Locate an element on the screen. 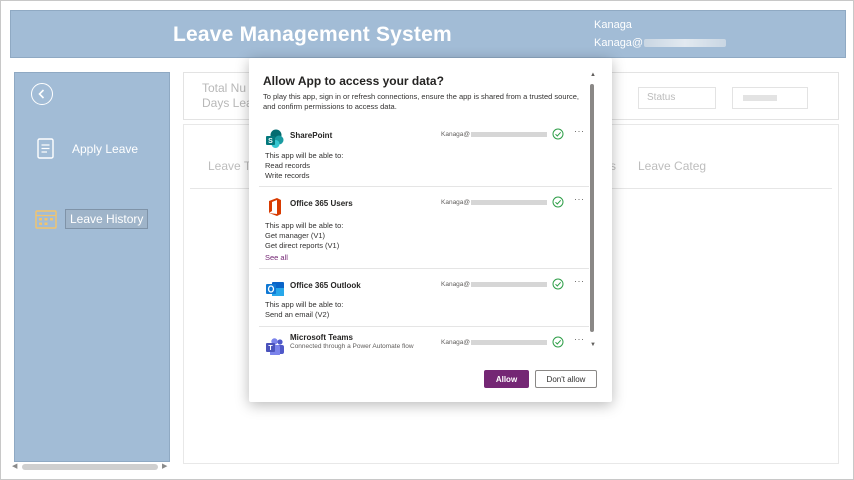 This screenshot has height=480, width=854. dialog-title: Allow App to access your data? is located at coordinates (353, 81).